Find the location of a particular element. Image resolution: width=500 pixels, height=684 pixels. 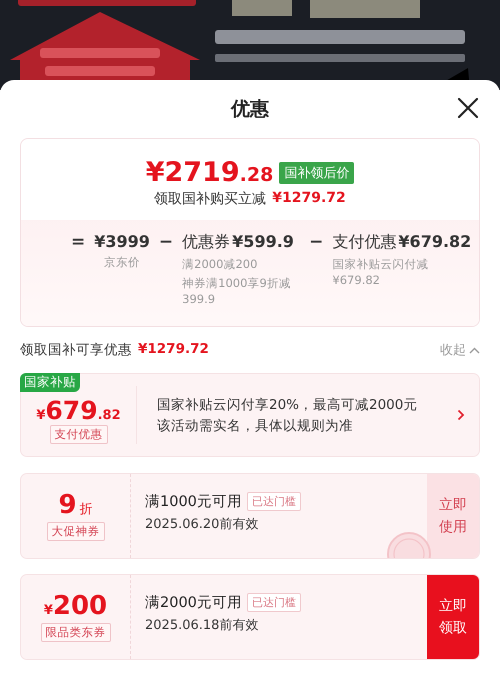

saving-amount: ¥1279.72 is located at coordinates (309, 199).